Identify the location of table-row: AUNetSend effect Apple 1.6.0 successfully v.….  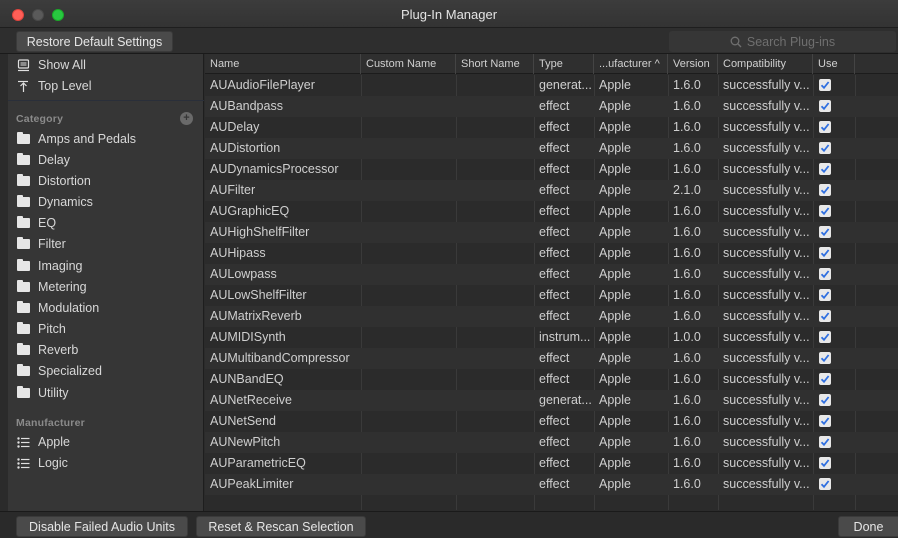
(551, 421).